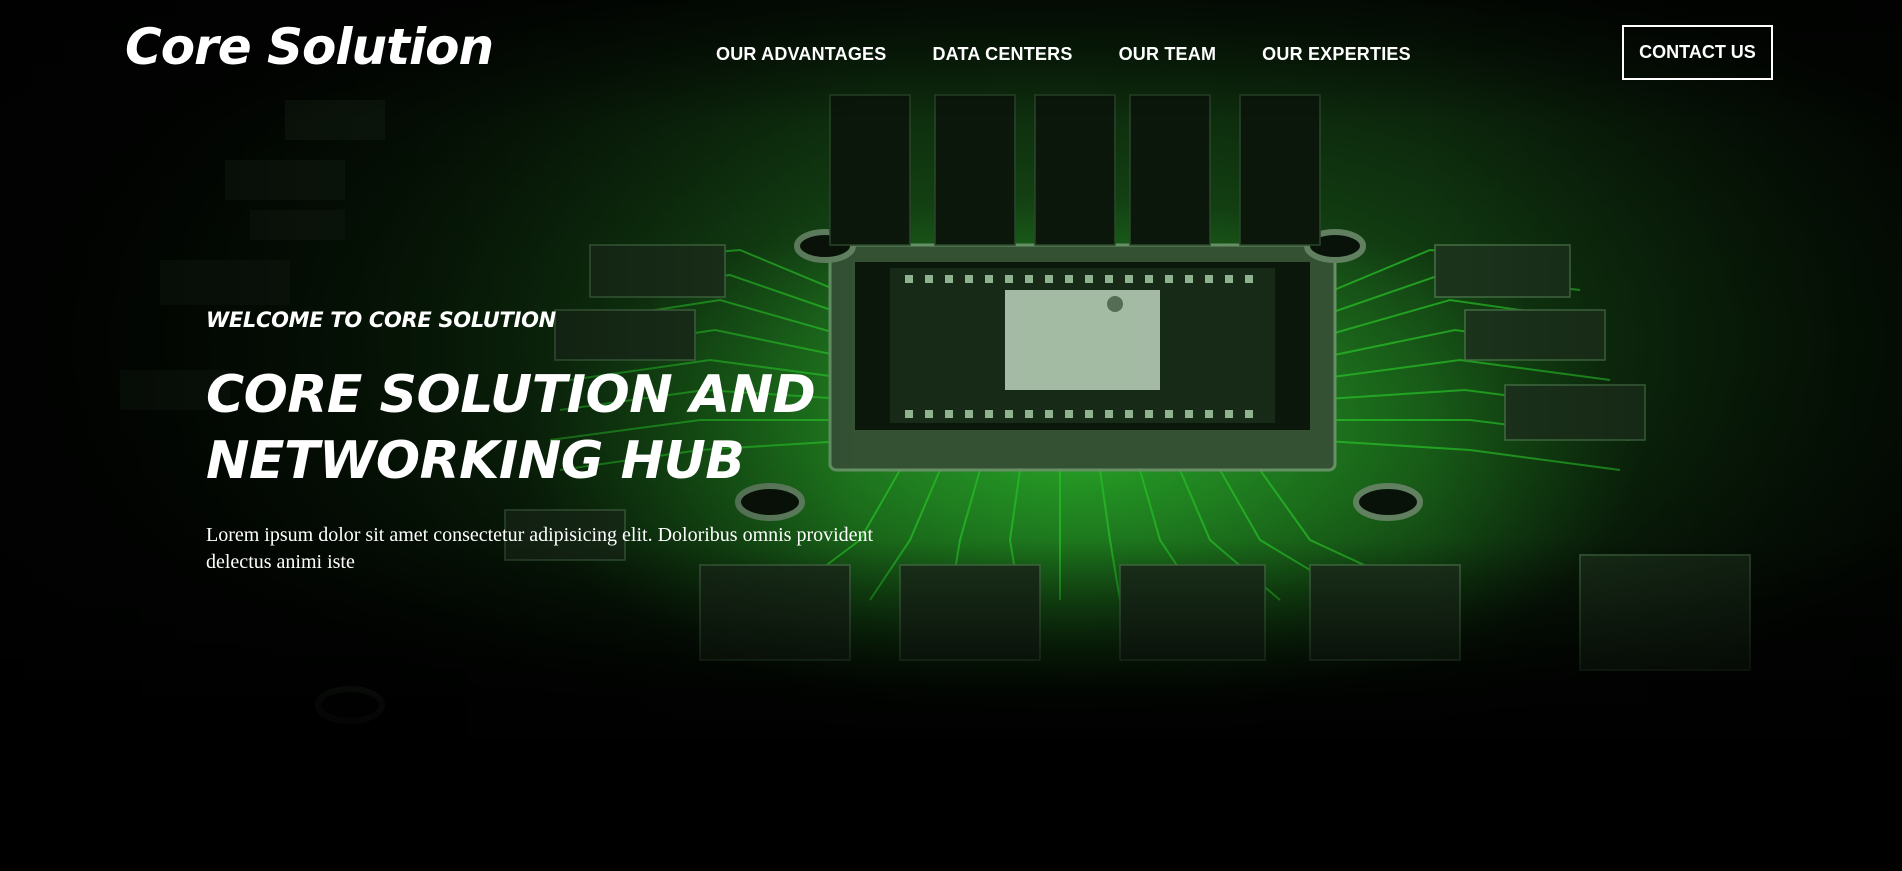  I want to click on nav-item-our-advantages: OUR ADVANTAGES, so click(801, 54).